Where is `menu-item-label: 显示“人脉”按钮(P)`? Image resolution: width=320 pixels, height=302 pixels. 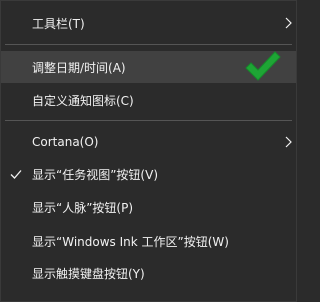 menu-item-label: 显示“人脉”按钮(P) is located at coordinates (83, 207).